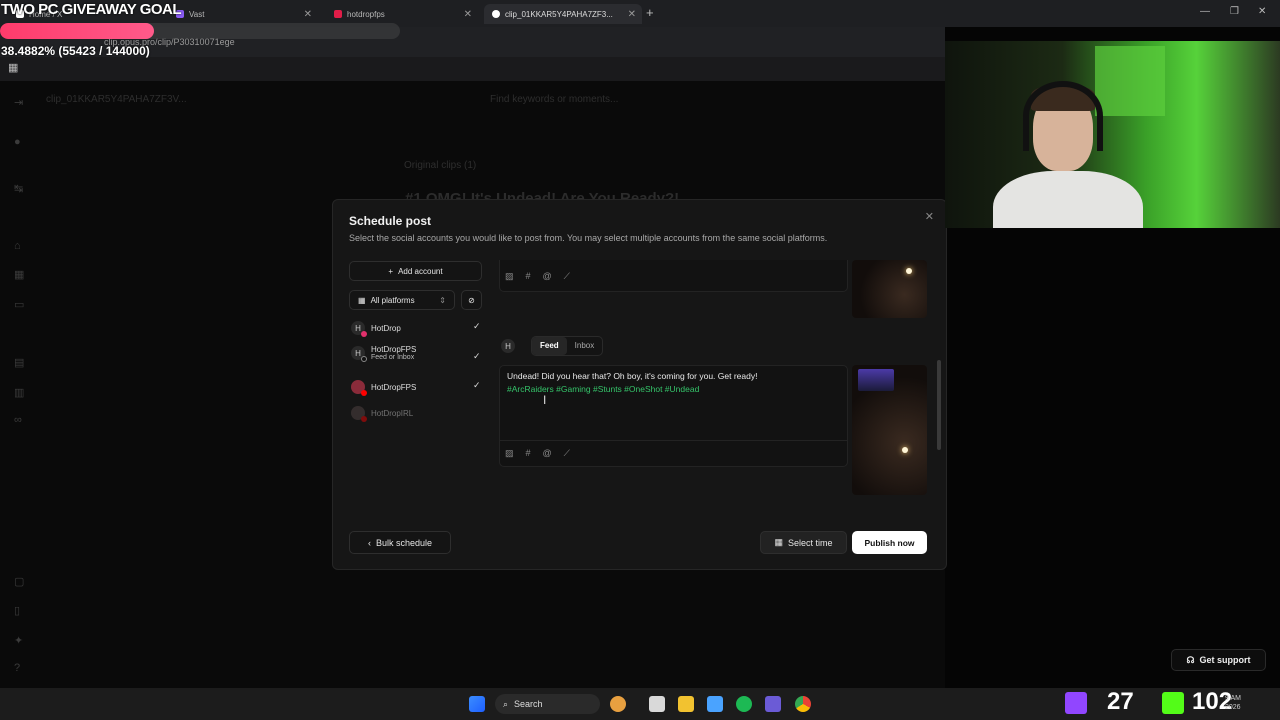 This screenshot has height=720, width=1280. I want to click on apps-grid-icon: ▦, so click(13, 67).